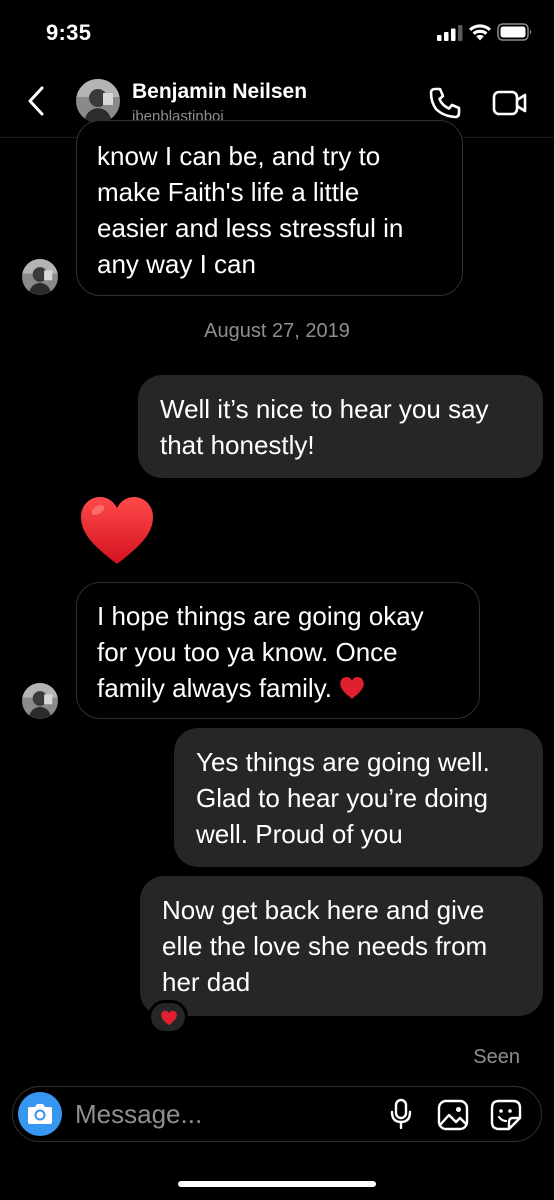  I want to click on home-indicator, so click(277, 1184).